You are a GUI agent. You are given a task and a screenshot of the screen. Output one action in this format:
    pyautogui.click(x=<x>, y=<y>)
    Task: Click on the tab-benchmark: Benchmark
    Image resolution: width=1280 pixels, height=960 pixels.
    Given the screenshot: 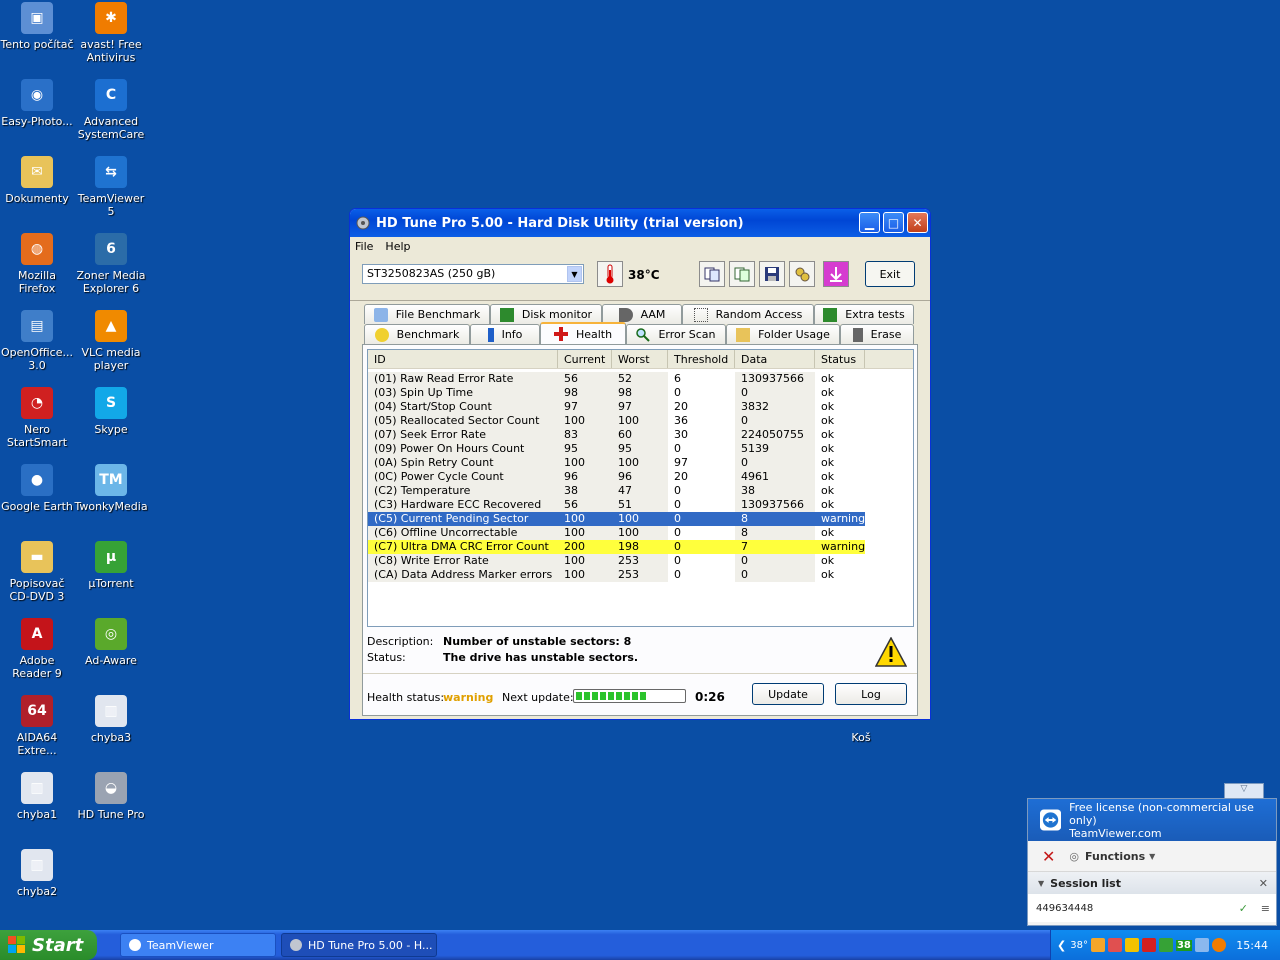 What is the action you would take?
    pyautogui.click(x=417, y=334)
    